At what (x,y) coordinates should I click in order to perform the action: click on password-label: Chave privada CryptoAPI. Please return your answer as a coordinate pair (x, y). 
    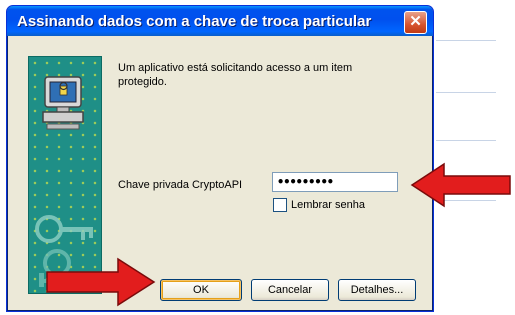
    Looking at the image, I should click on (180, 185).